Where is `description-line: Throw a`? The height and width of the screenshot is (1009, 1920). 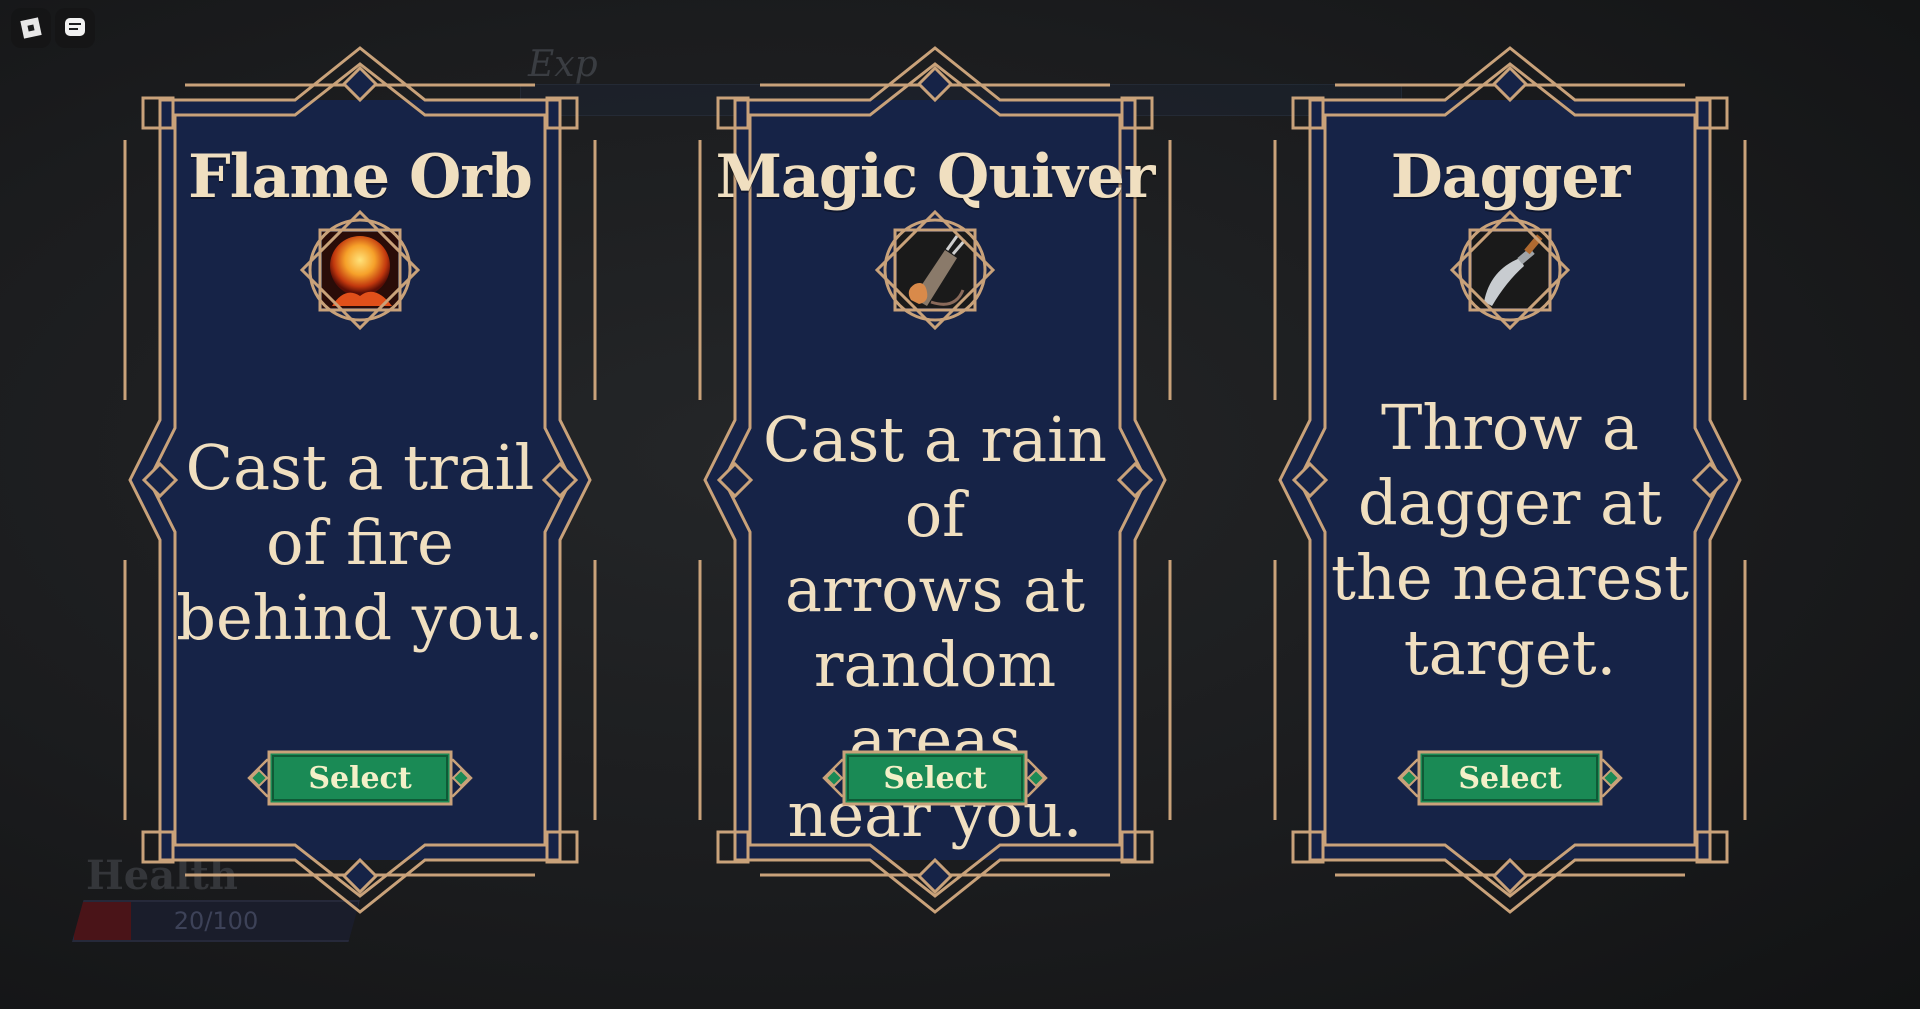
description-line: Throw a is located at coordinates (1510, 427).